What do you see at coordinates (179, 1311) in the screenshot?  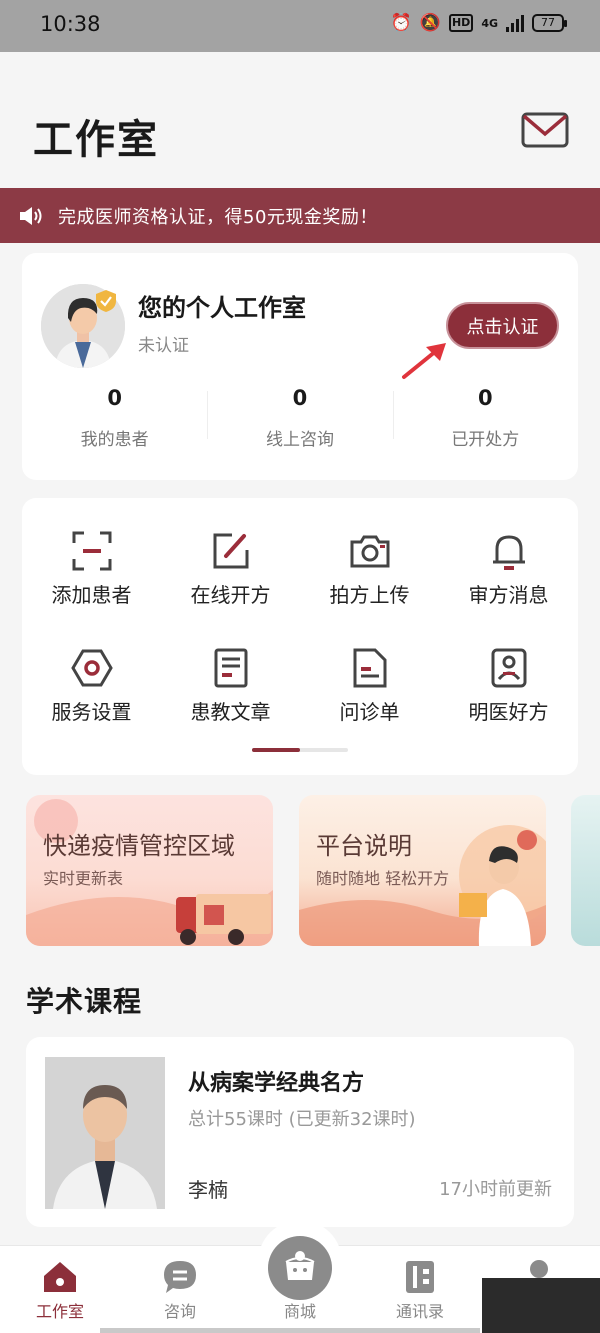 I see `tab-label: 咨询` at bounding box center [179, 1311].